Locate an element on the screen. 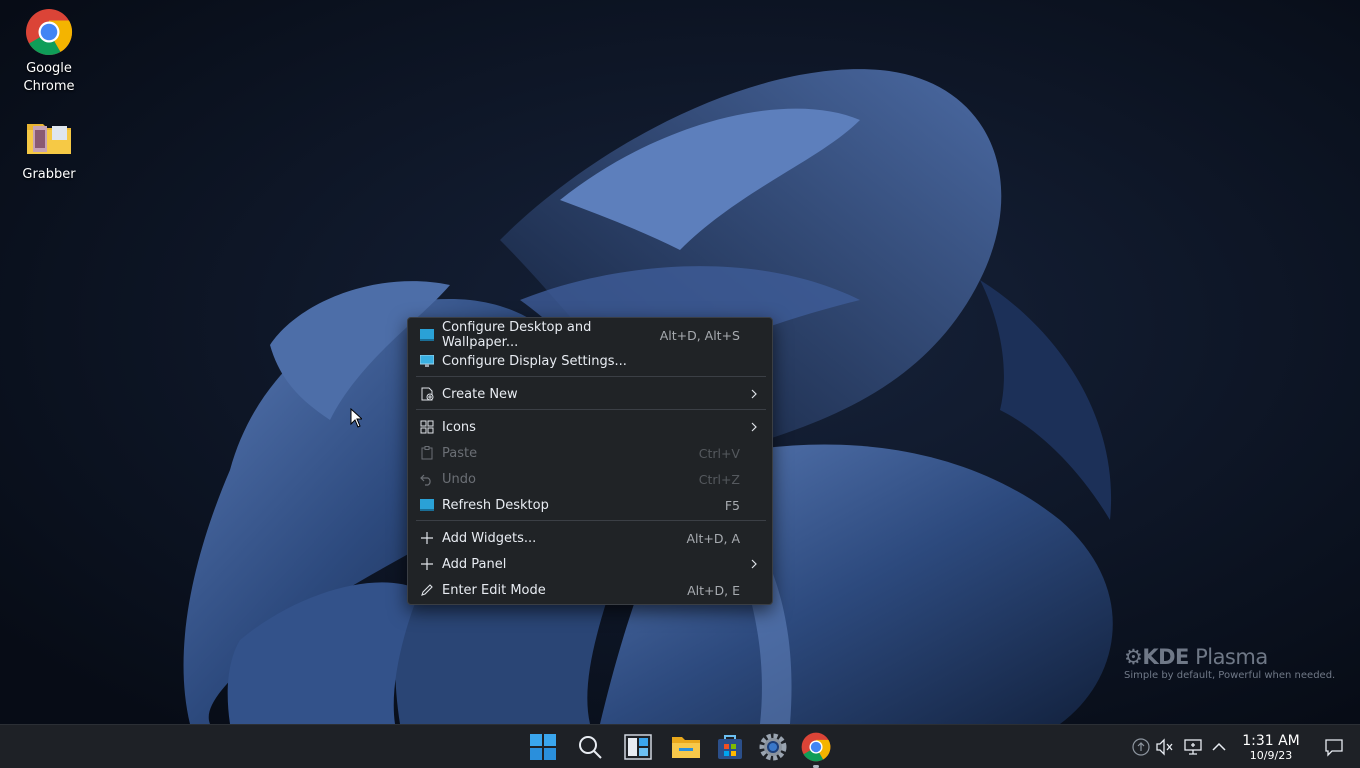  watermark-brand-light: Plasma is located at coordinates (1228, 657).